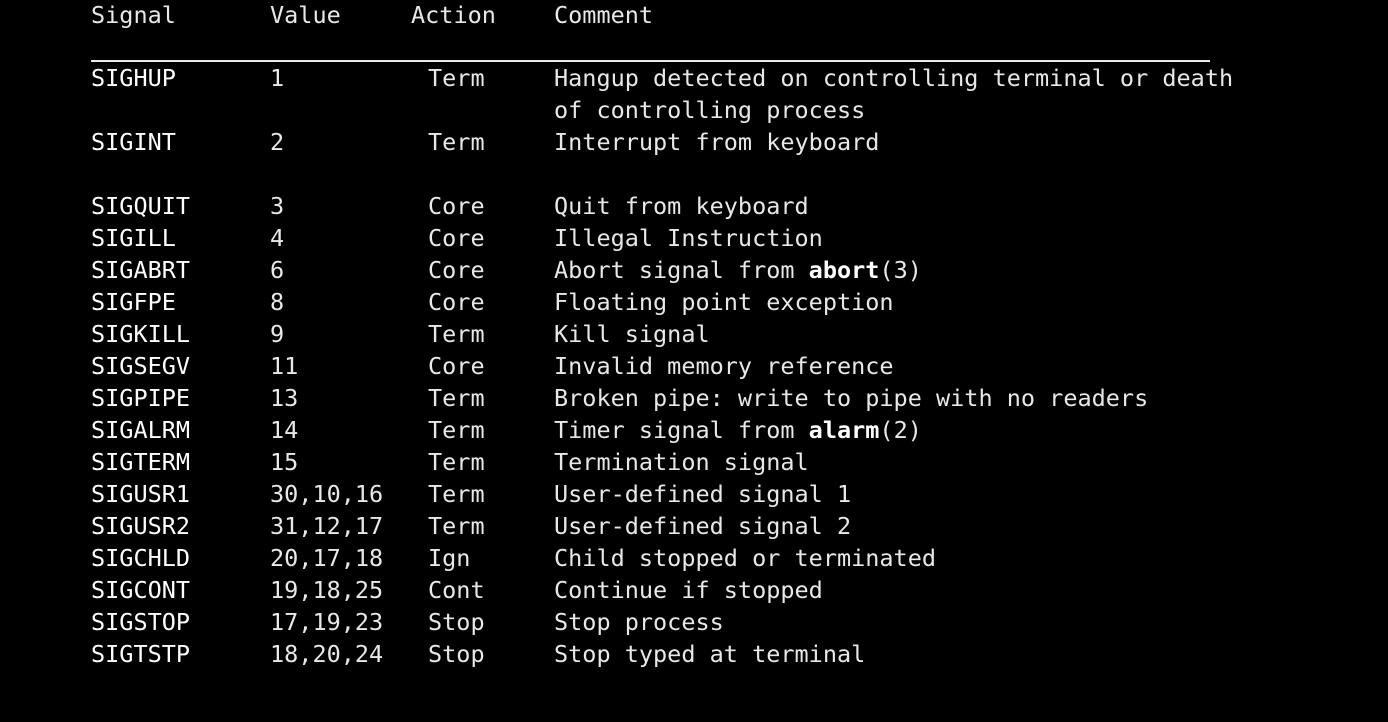 The height and width of the screenshot is (722, 1388). What do you see at coordinates (141, 334) in the screenshot?
I see `cell-signal-name: SIGKILL` at bounding box center [141, 334].